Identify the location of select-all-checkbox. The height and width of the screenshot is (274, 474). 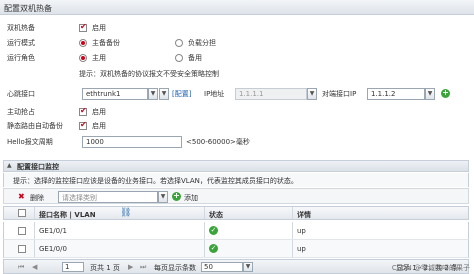
(22, 213).